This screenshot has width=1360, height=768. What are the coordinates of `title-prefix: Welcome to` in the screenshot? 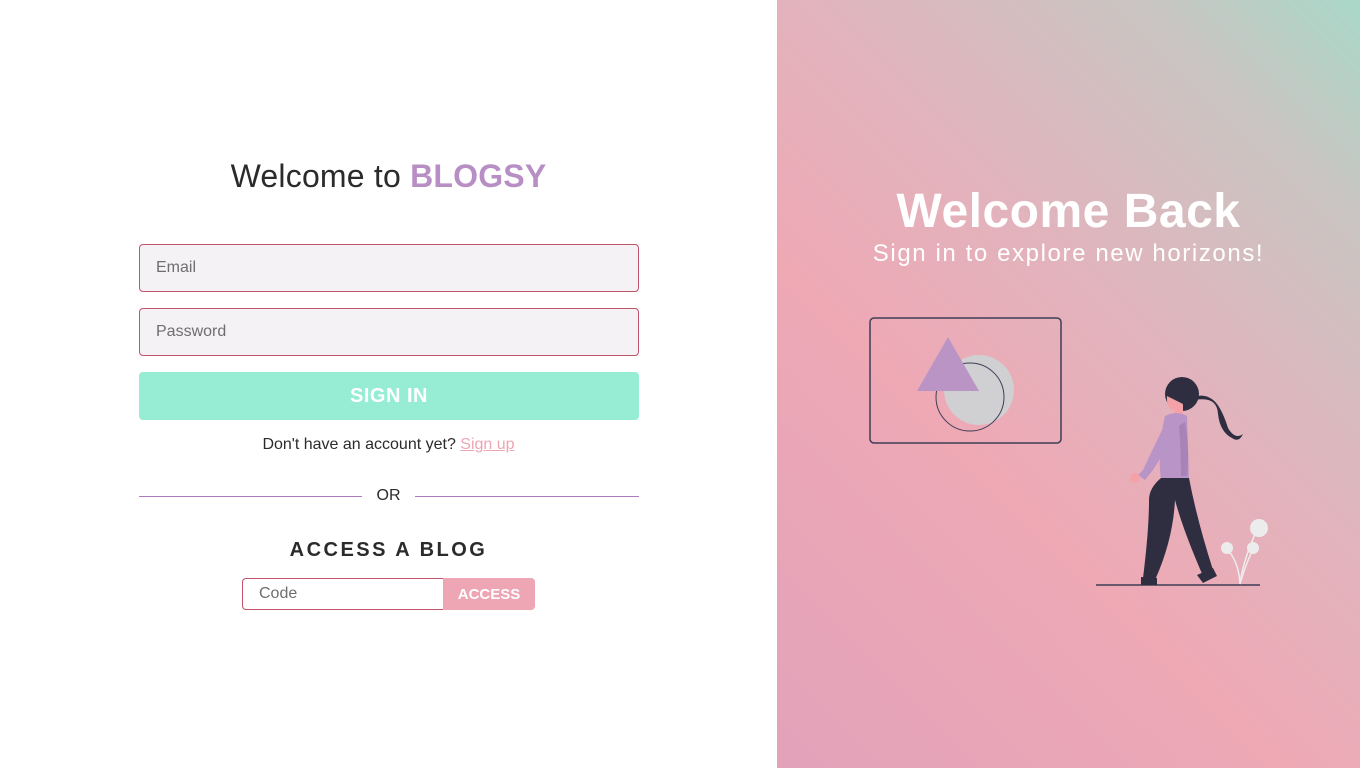 It's located at (315, 176).